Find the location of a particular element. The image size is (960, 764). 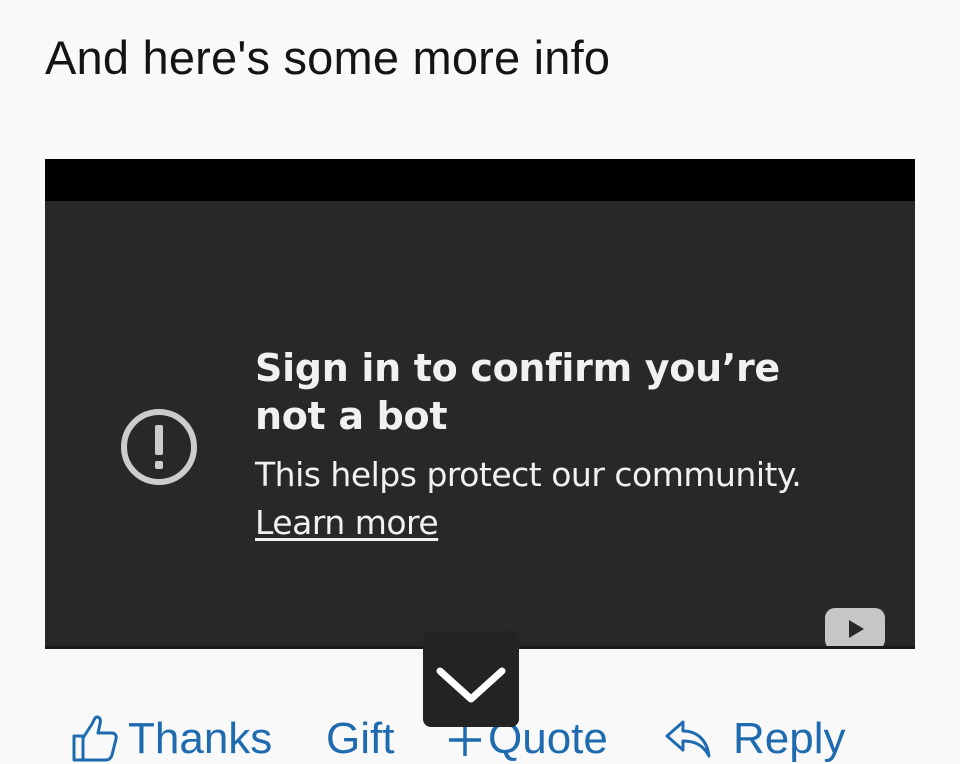

chevron-down-icon is located at coordinates (471, 685).